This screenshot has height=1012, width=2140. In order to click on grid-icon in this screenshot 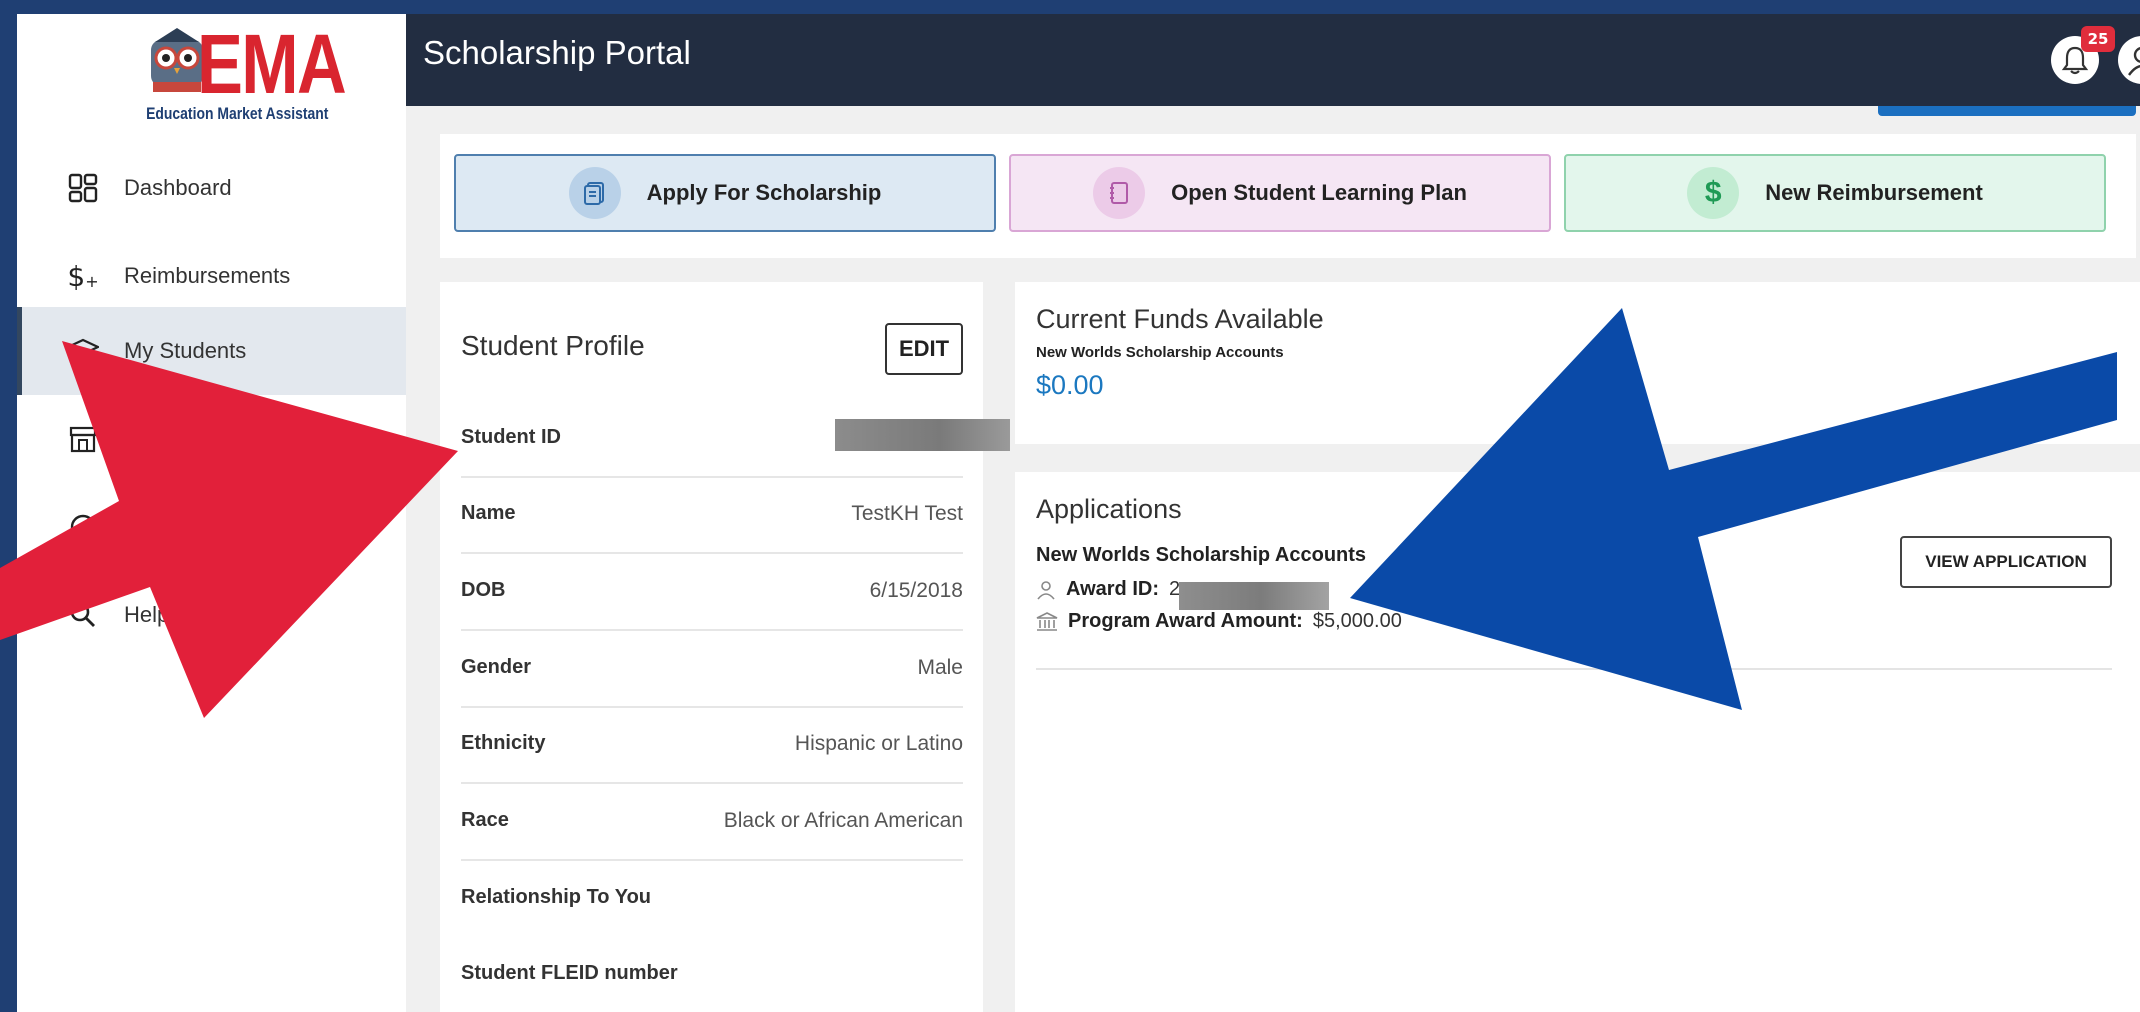, I will do `click(83, 188)`.